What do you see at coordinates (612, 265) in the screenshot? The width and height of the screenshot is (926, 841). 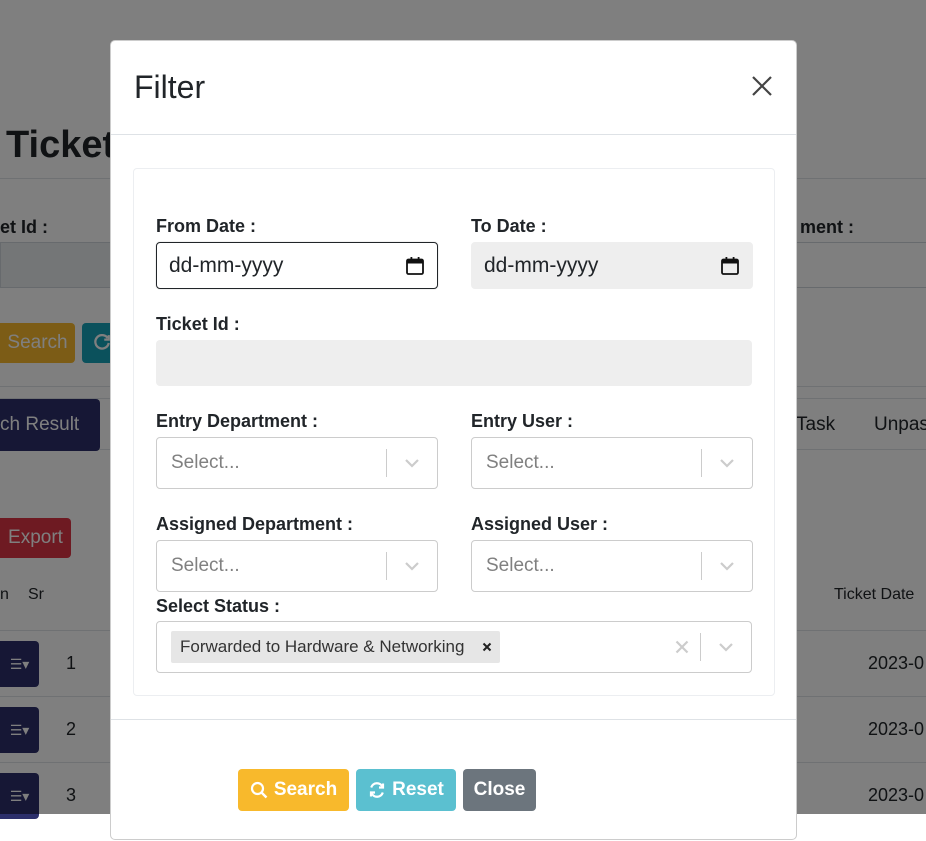 I see `to-date-input: dd-mm-yyyy` at bounding box center [612, 265].